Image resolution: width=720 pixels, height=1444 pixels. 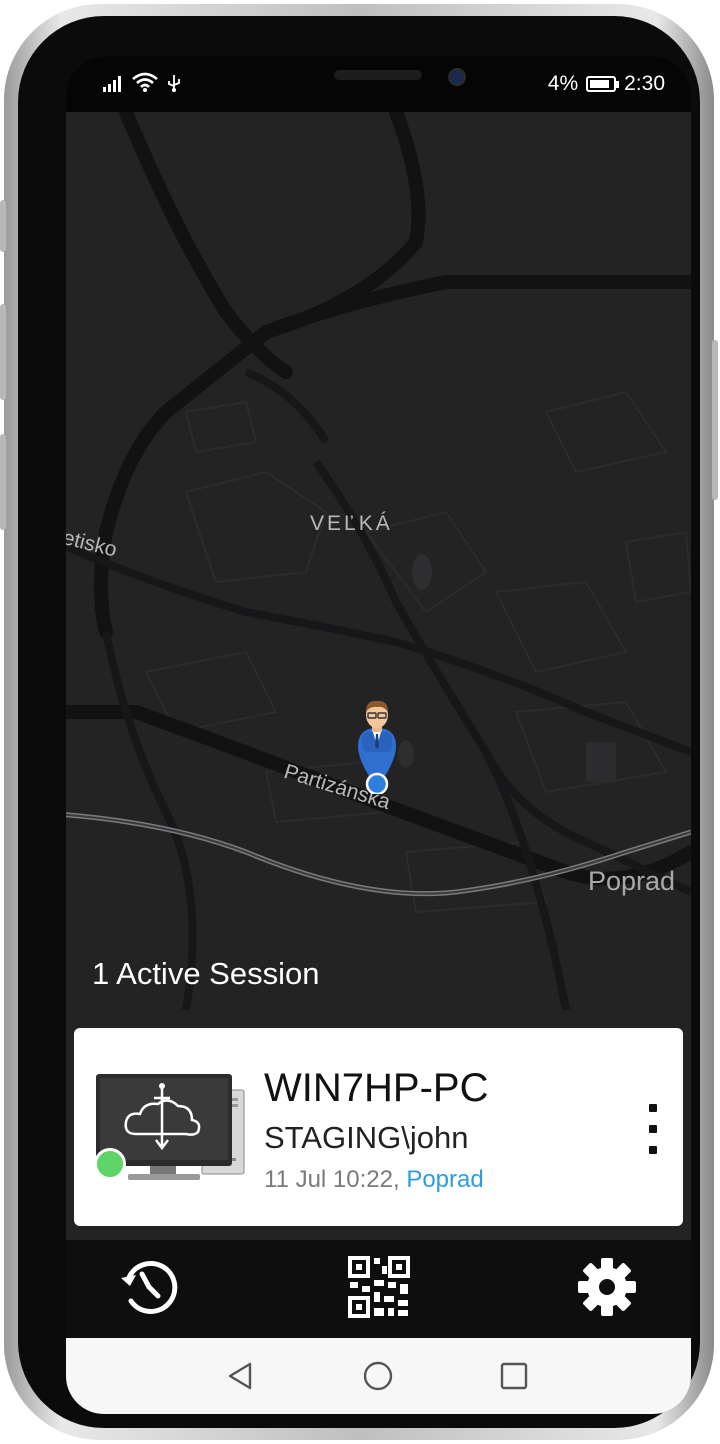 I want to click on user-location-pin, so click(x=377, y=746).